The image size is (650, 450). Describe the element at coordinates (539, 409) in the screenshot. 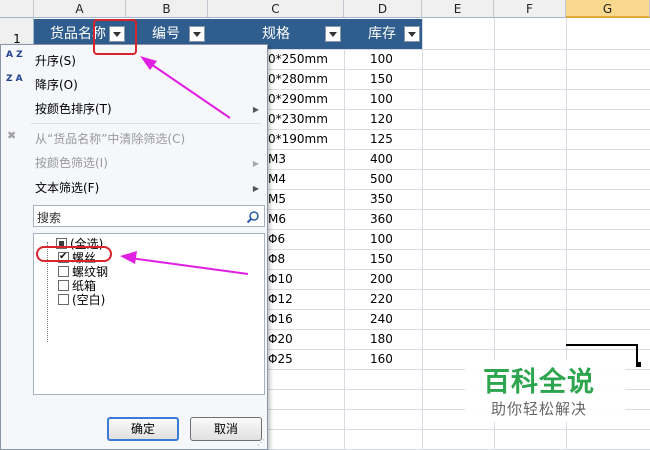

I see `watermark-subtitle: 助你轻松解决` at that location.